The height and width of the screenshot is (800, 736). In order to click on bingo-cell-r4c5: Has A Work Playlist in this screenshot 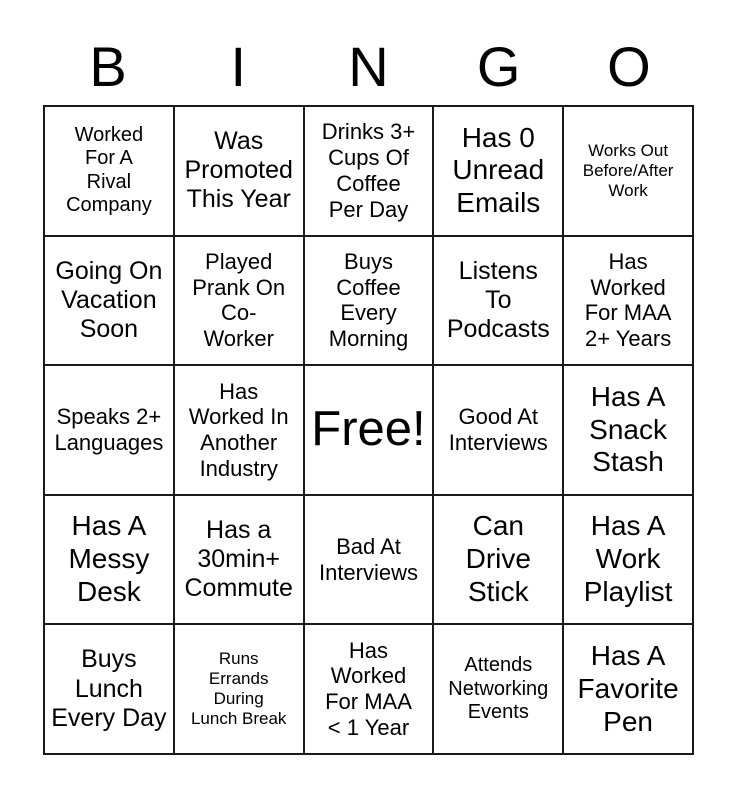, I will do `click(629, 560)`.